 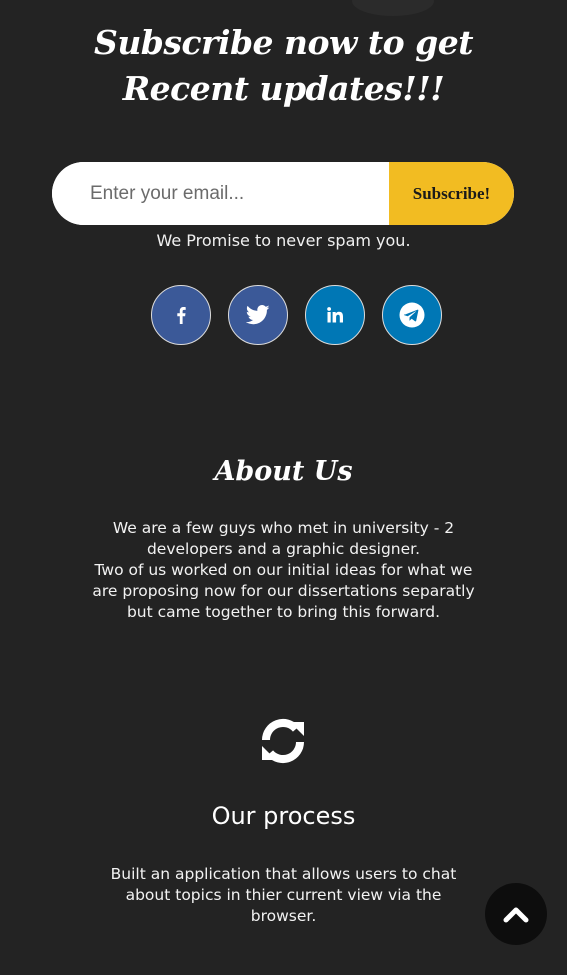 I want to click on refresh-icon, so click(x=283, y=741).